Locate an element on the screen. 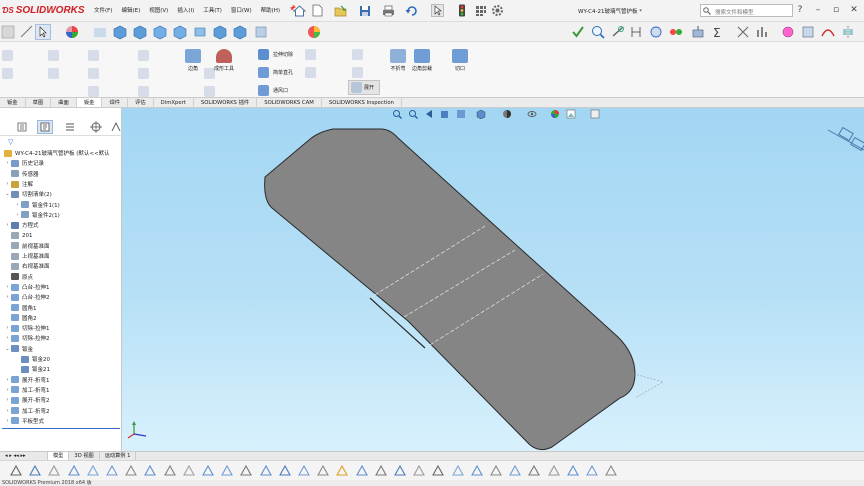 This screenshot has width=864, height=486. tree-item: 圆角1 is located at coordinates (63, 307).